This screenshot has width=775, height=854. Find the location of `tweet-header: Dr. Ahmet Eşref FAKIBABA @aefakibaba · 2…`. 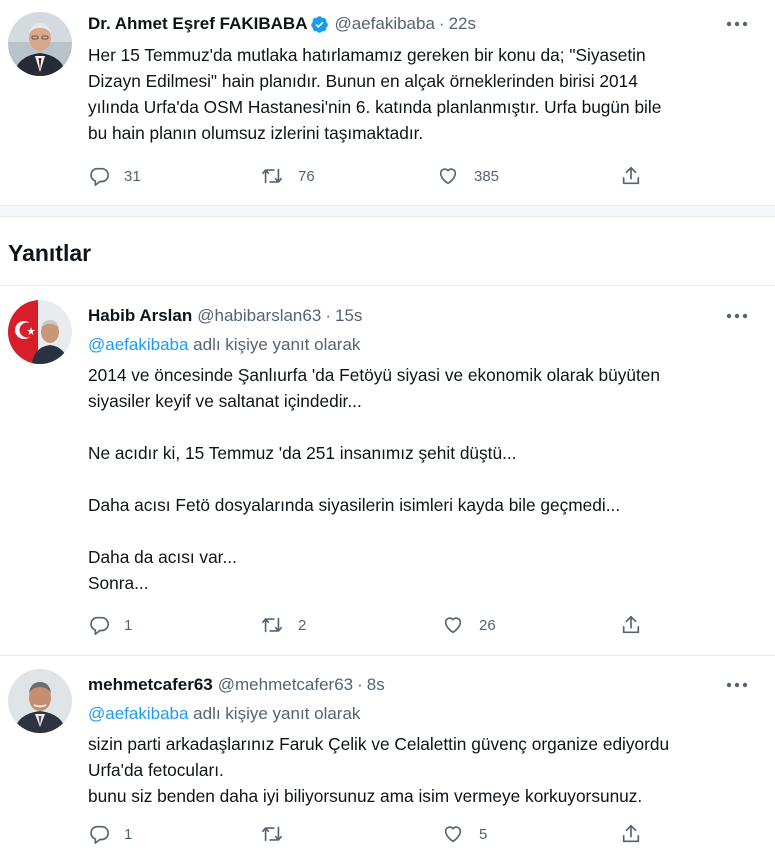

tweet-header: Dr. Ahmet Eşref FAKIBABA @aefakibaba · 2… is located at coordinates (282, 24).